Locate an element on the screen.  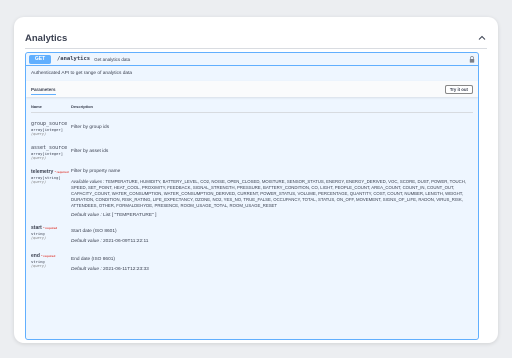
param-name-cell: end * required string (query) is located at coordinates (51, 265).